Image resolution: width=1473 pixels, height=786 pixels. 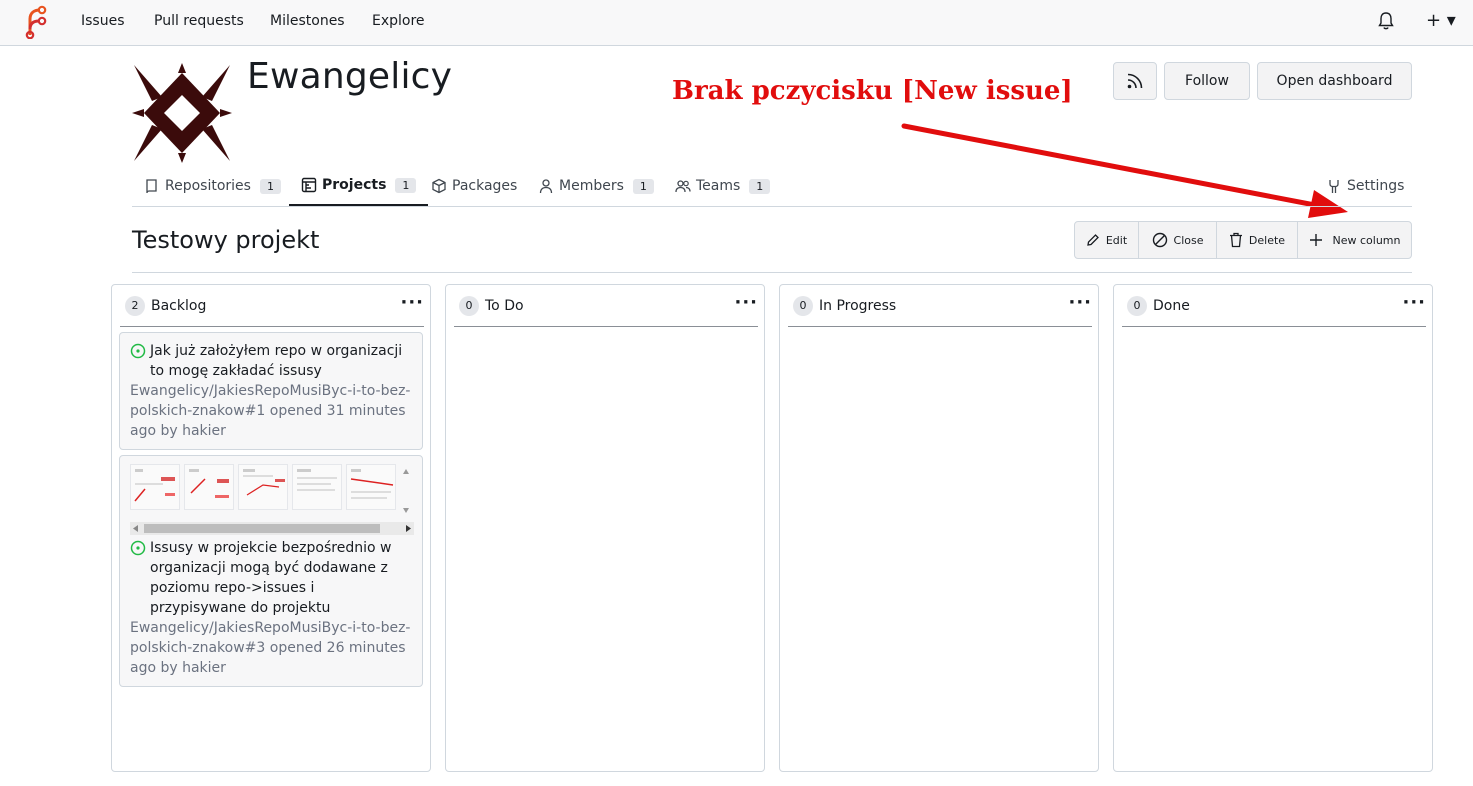 What do you see at coordinates (940, 306) in the screenshot?
I see `column-header: 0 In Progress` at bounding box center [940, 306].